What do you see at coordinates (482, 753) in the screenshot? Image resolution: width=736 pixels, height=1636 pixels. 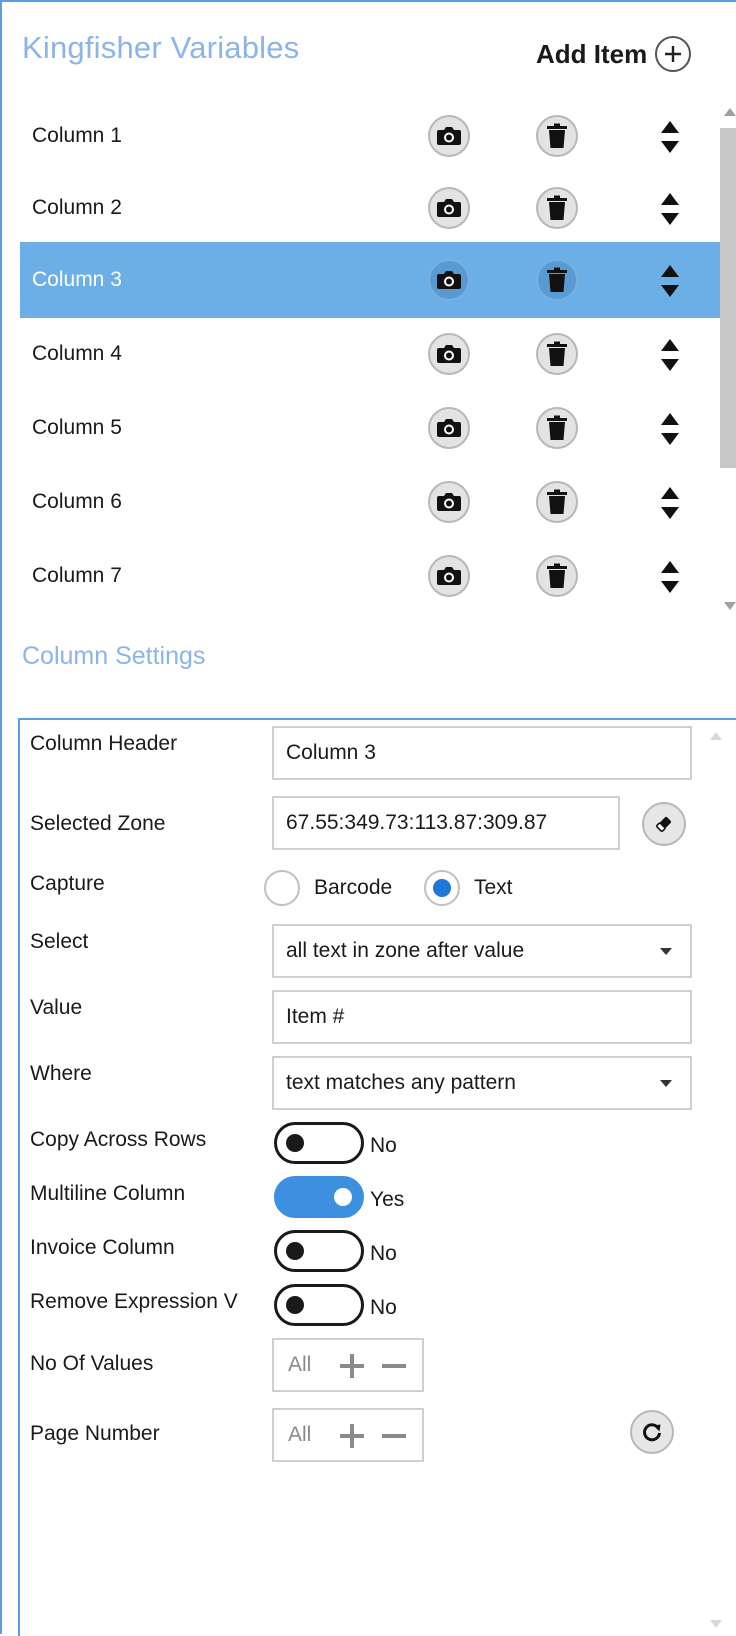 I see `column-header-input: Column 3` at bounding box center [482, 753].